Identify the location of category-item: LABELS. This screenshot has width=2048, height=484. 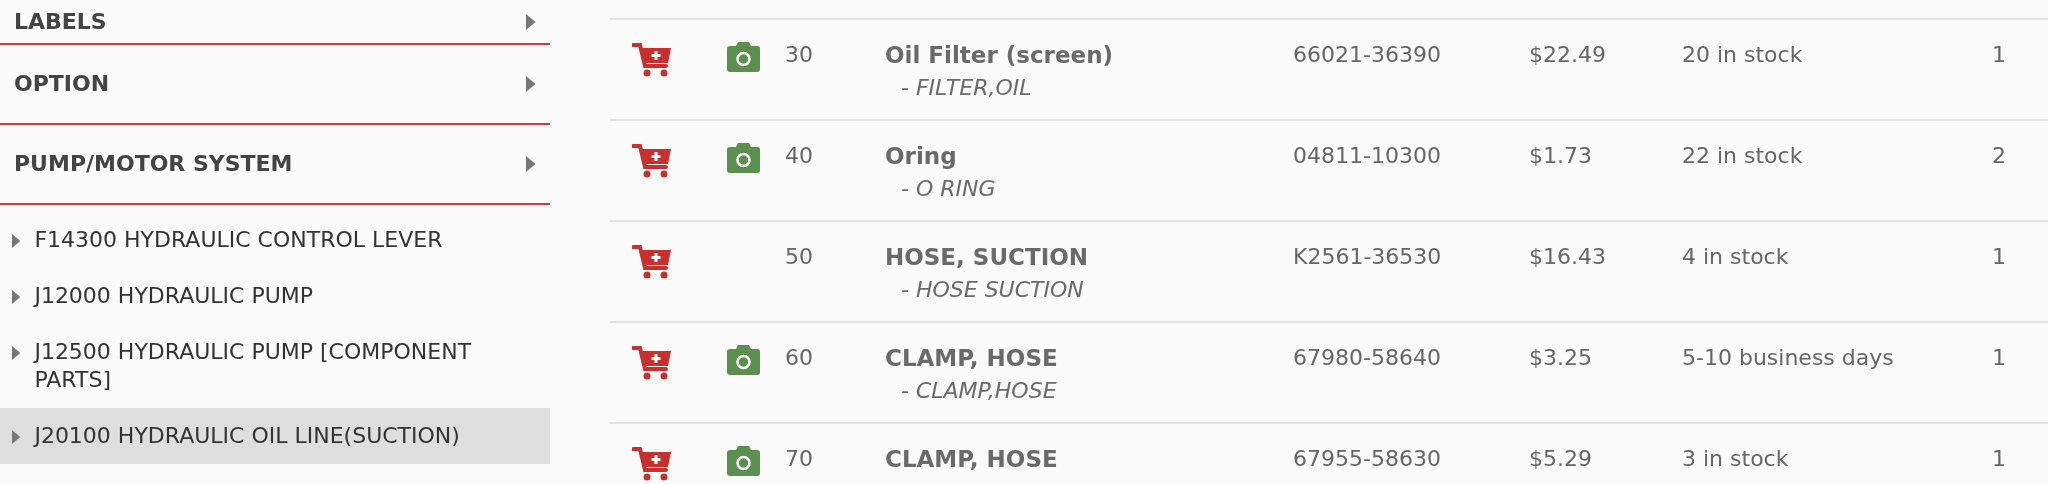
(275, 22).